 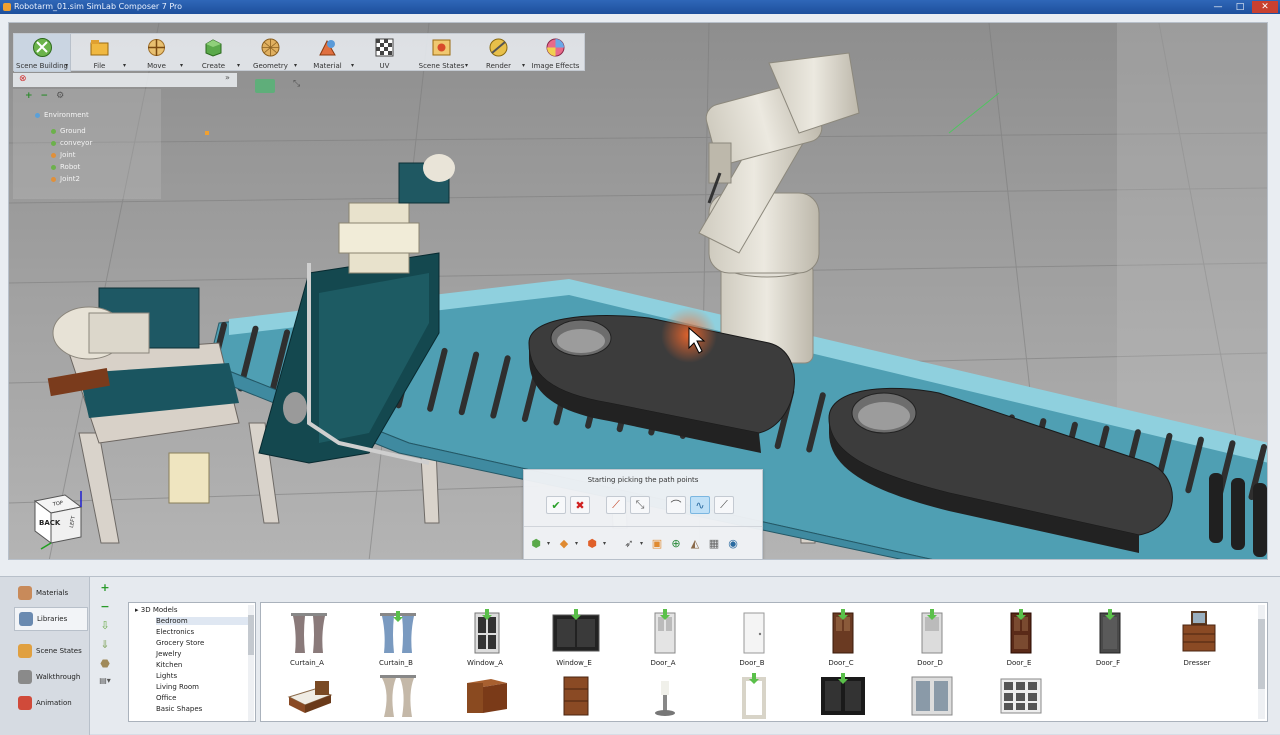 I want to click on create-icon, so click(x=213, y=48).